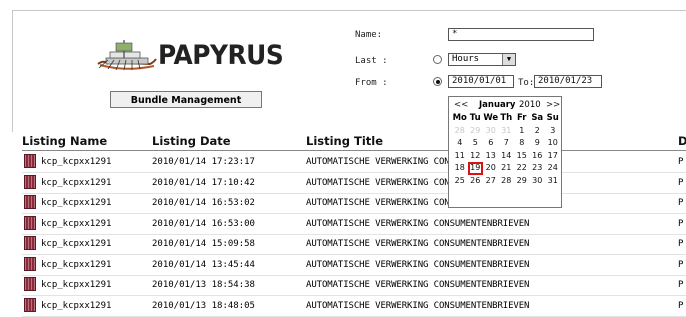  Describe the element at coordinates (460, 143) in the screenshot. I see `calendar-day: 4` at that location.